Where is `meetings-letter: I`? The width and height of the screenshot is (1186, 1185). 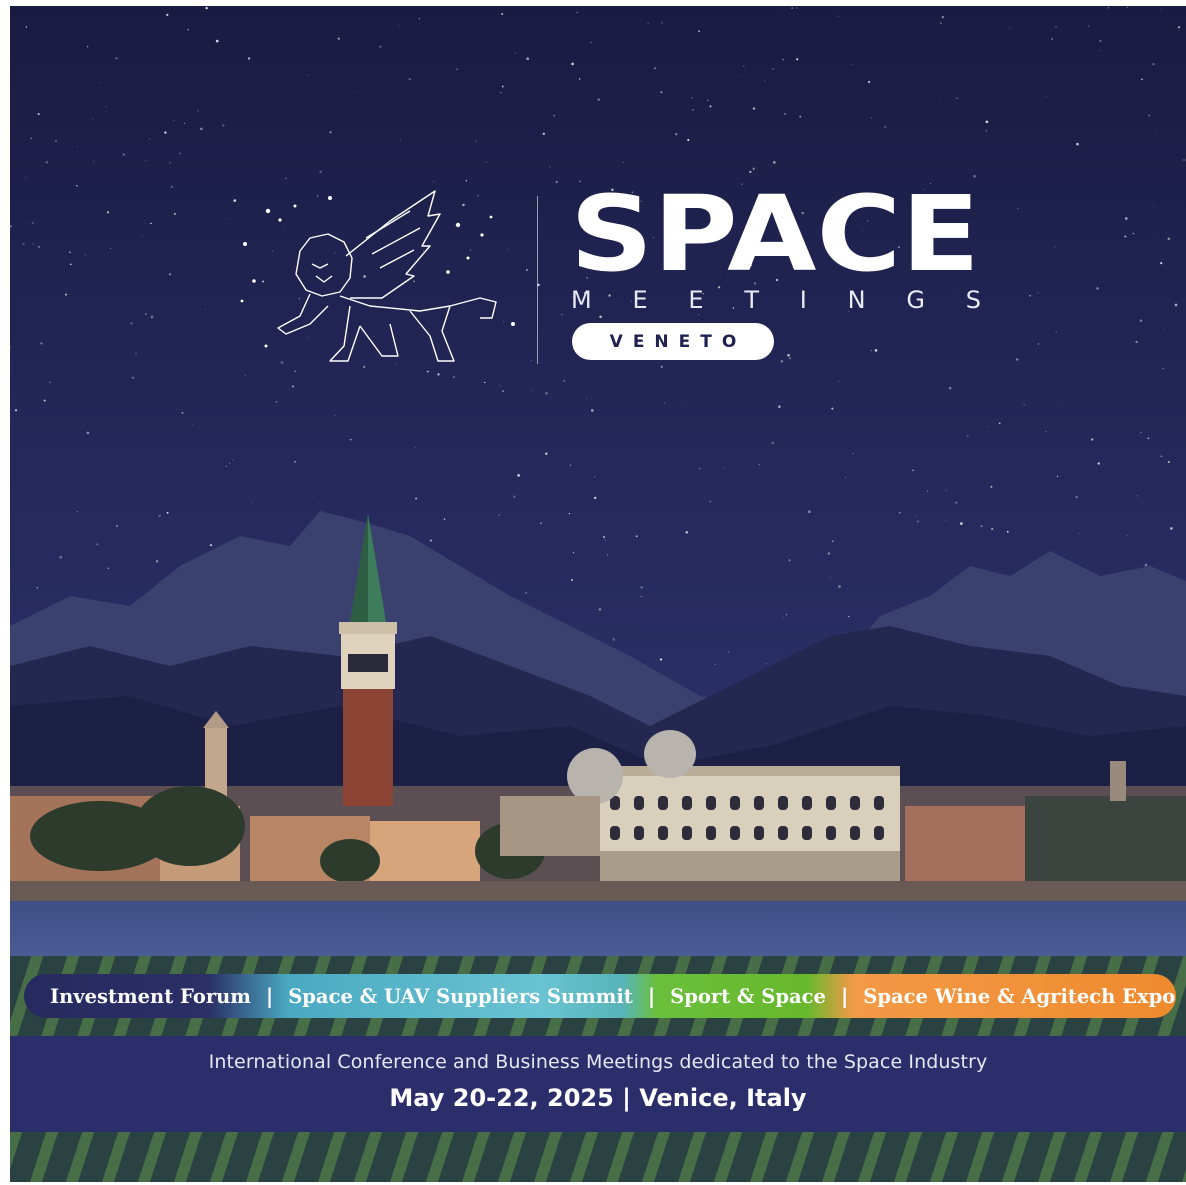
meetings-letter: I is located at coordinates (803, 300).